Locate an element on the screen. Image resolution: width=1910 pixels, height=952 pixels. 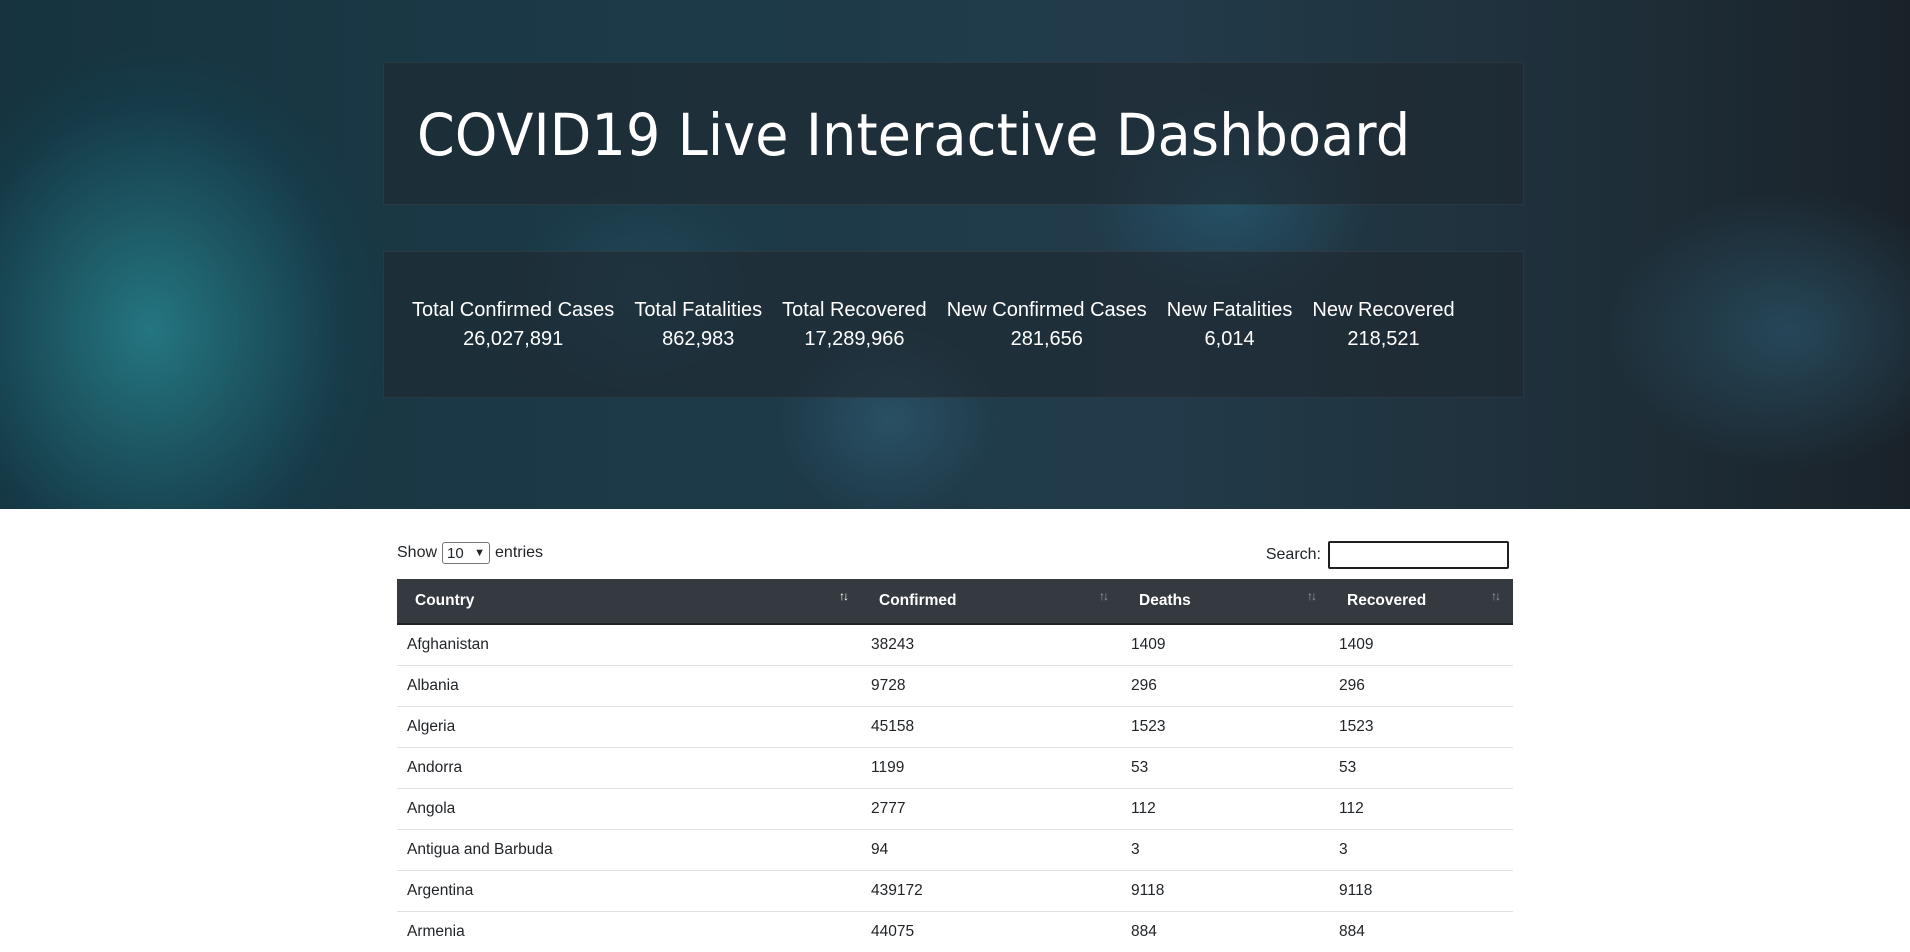
cell-confirmed: 45158 is located at coordinates (991, 727).